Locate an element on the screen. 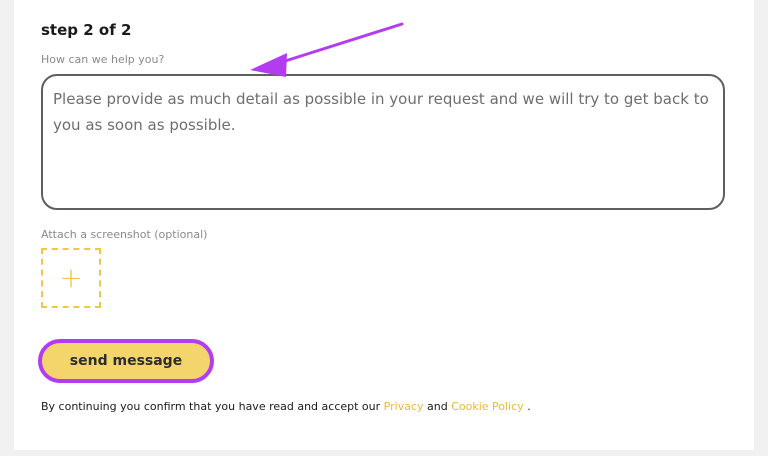  attach-screenshot-button: + is located at coordinates (71, 278).